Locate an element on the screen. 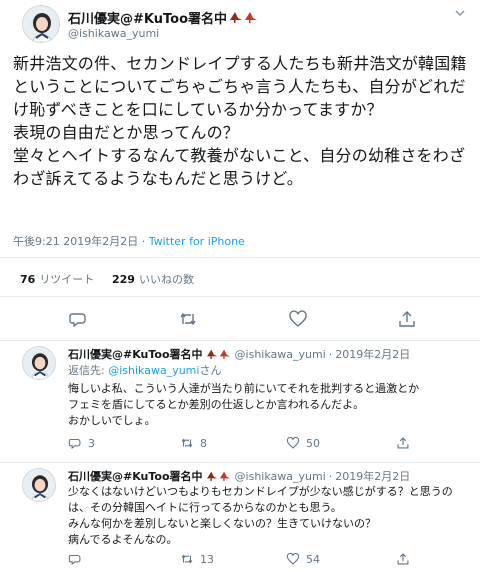  reply-actions: 3 8 50 is located at coordinates (268, 446).